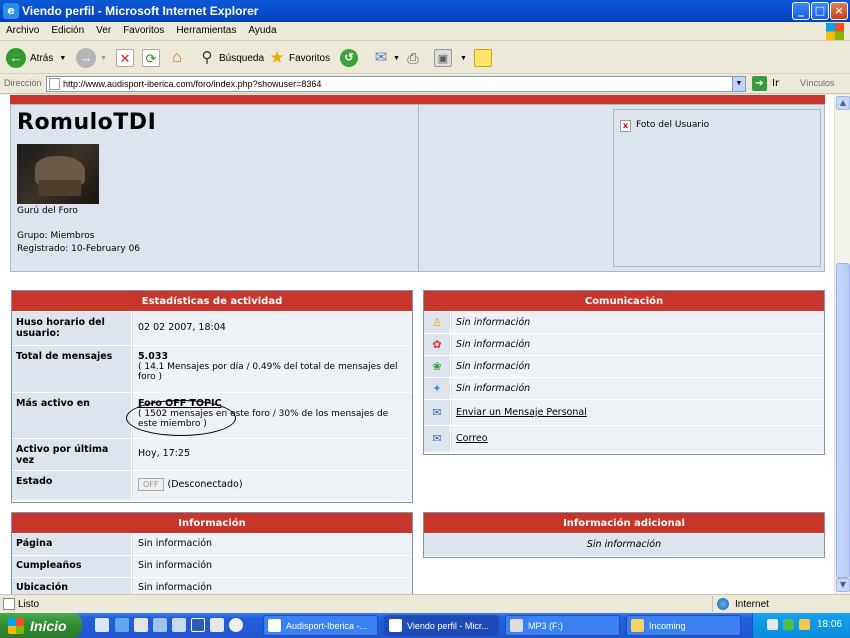 This screenshot has height=638, width=850. I want to click on favorites-button: ★ Favoritos, so click(299, 58).